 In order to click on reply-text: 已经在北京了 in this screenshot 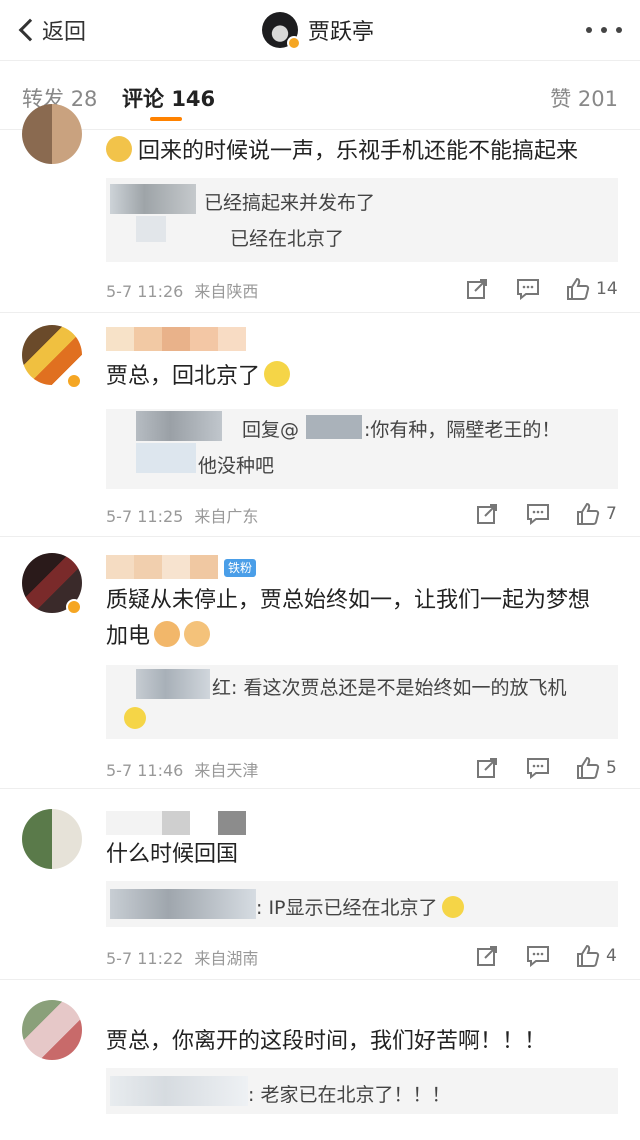, I will do `click(287, 239)`.